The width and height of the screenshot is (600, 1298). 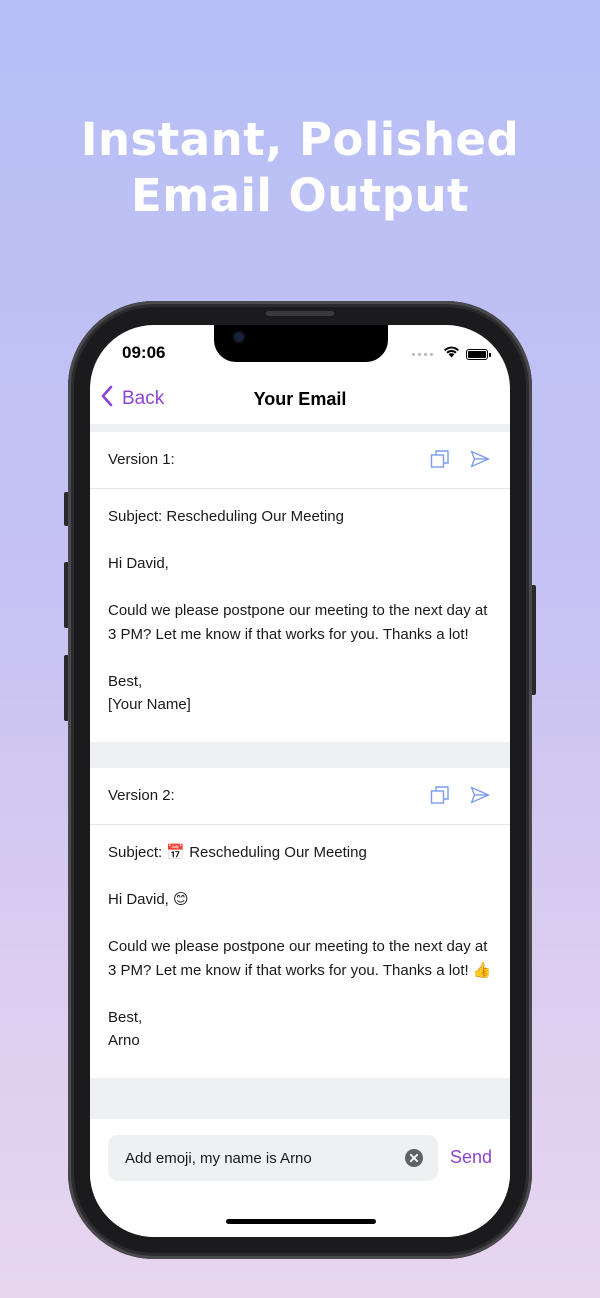 I want to click on card-header: Version 1:, so click(x=300, y=460).